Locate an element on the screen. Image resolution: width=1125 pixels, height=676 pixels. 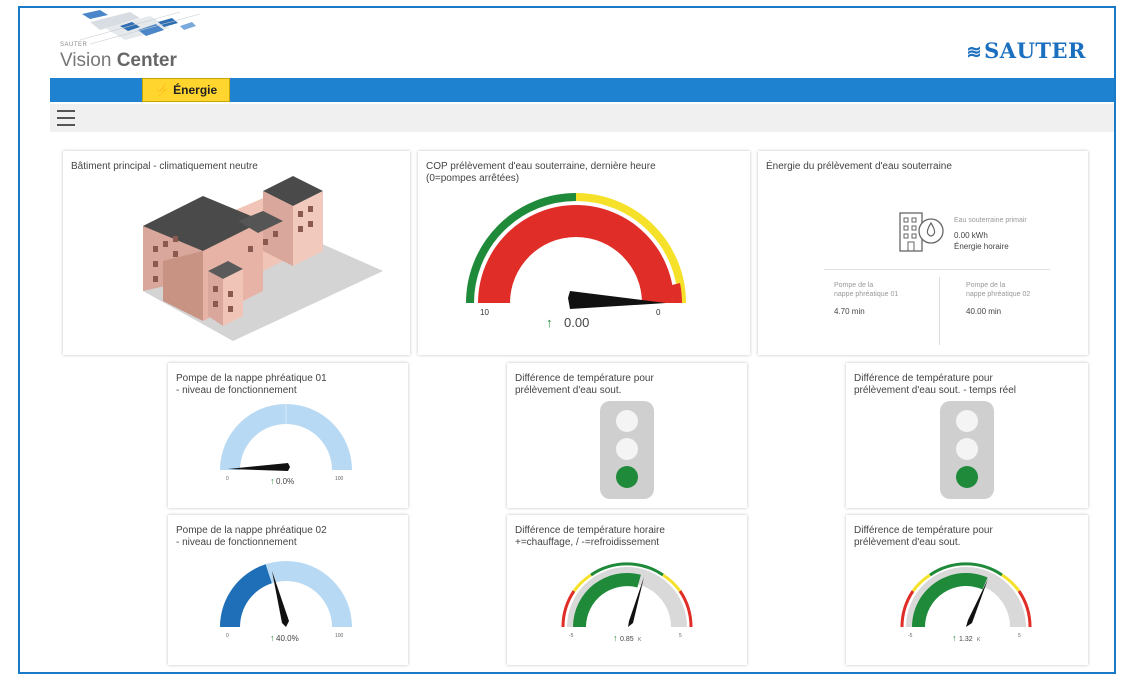
energy-divider-h is located at coordinates (937, 269).